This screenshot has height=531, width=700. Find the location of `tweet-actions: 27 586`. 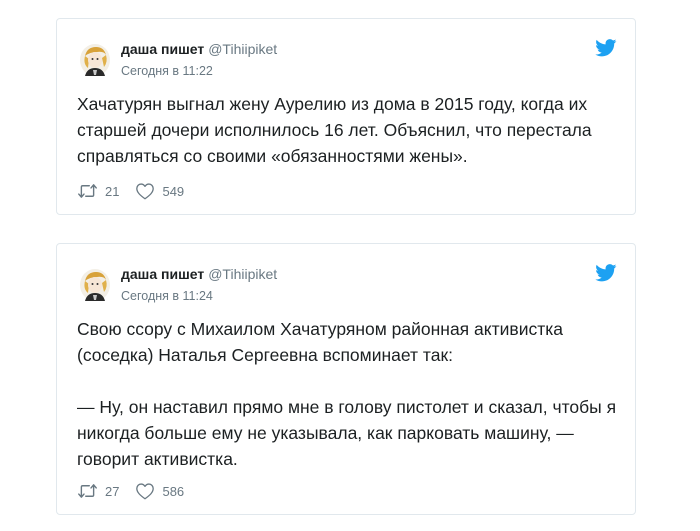

tweet-actions: 27 586 is located at coordinates (138, 491).